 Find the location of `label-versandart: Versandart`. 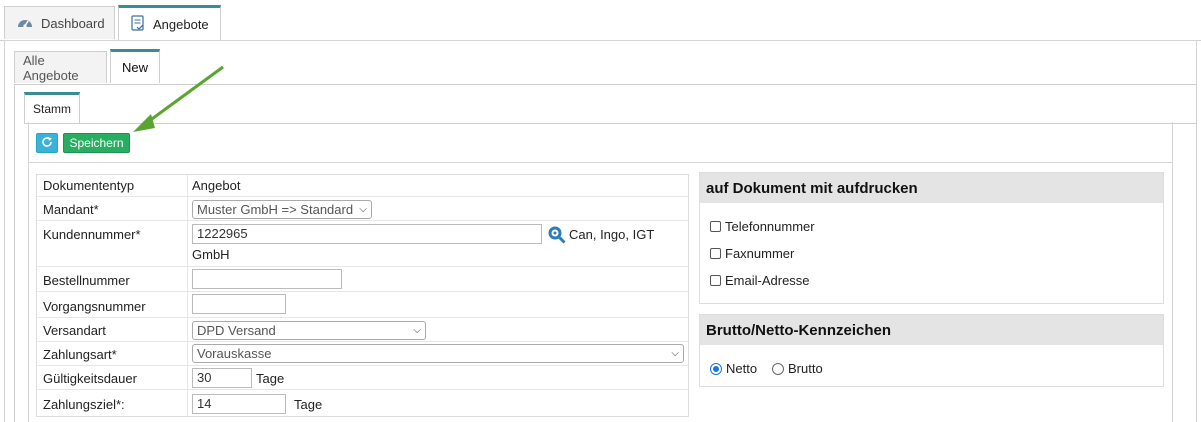

label-versandart: Versandart is located at coordinates (74, 330).